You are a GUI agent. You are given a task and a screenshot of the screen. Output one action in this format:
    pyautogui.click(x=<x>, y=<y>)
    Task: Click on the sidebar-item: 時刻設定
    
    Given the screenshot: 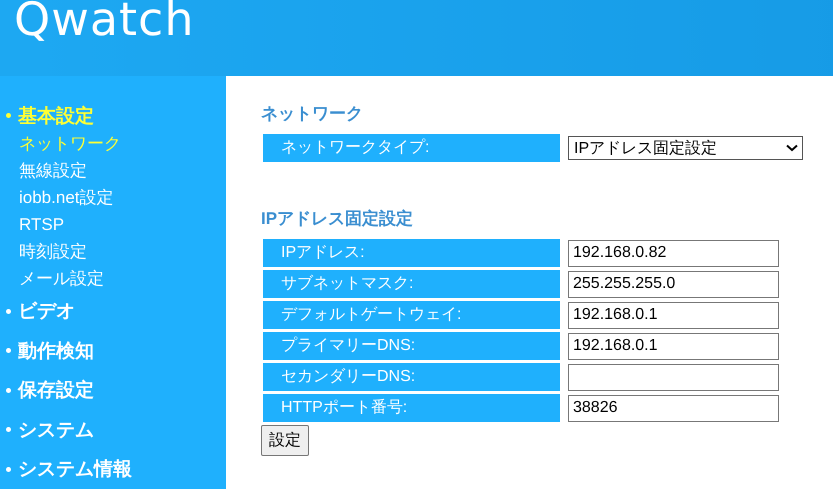 What is the action you would take?
    pyautogui.click(x=43, y=251)
    